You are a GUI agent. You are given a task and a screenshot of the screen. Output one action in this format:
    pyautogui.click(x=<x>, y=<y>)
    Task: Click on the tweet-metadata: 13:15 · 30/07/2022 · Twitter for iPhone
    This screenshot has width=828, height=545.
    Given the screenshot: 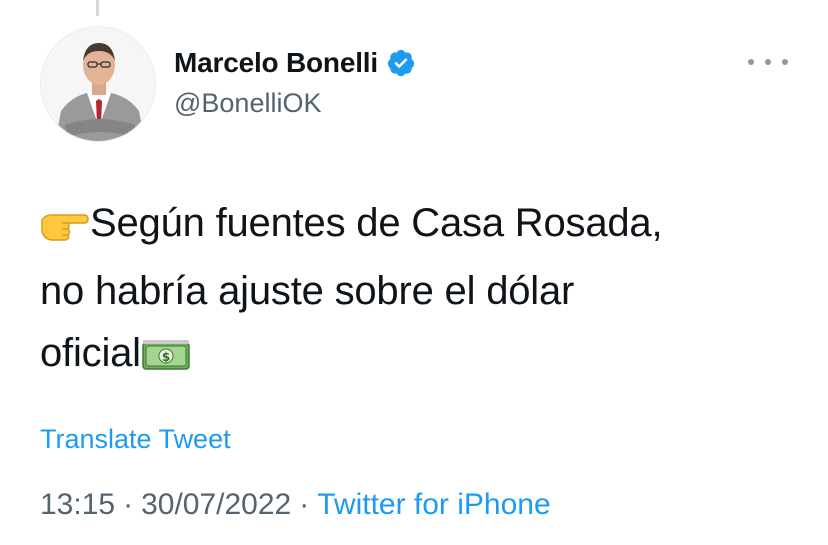 What is the action you would take?
    pyautogui.click(x=295, y=505)
    